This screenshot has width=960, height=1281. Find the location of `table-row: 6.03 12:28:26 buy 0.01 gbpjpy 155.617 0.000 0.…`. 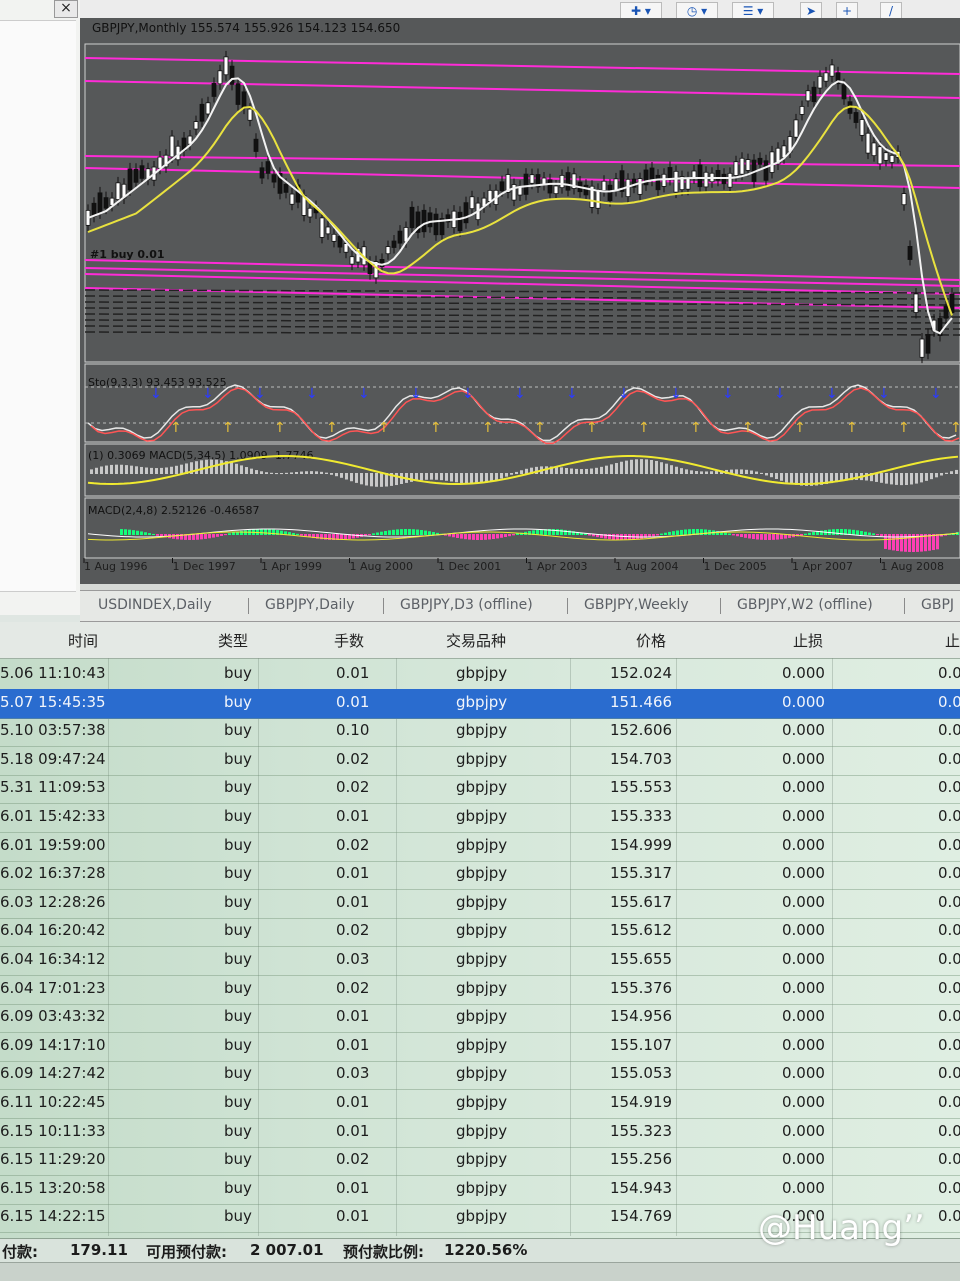

table-row: 6.03 12:28:26 buy 0.01 gbpjpy 155.617 0.000 0.… is located at coordinates (480, 904).